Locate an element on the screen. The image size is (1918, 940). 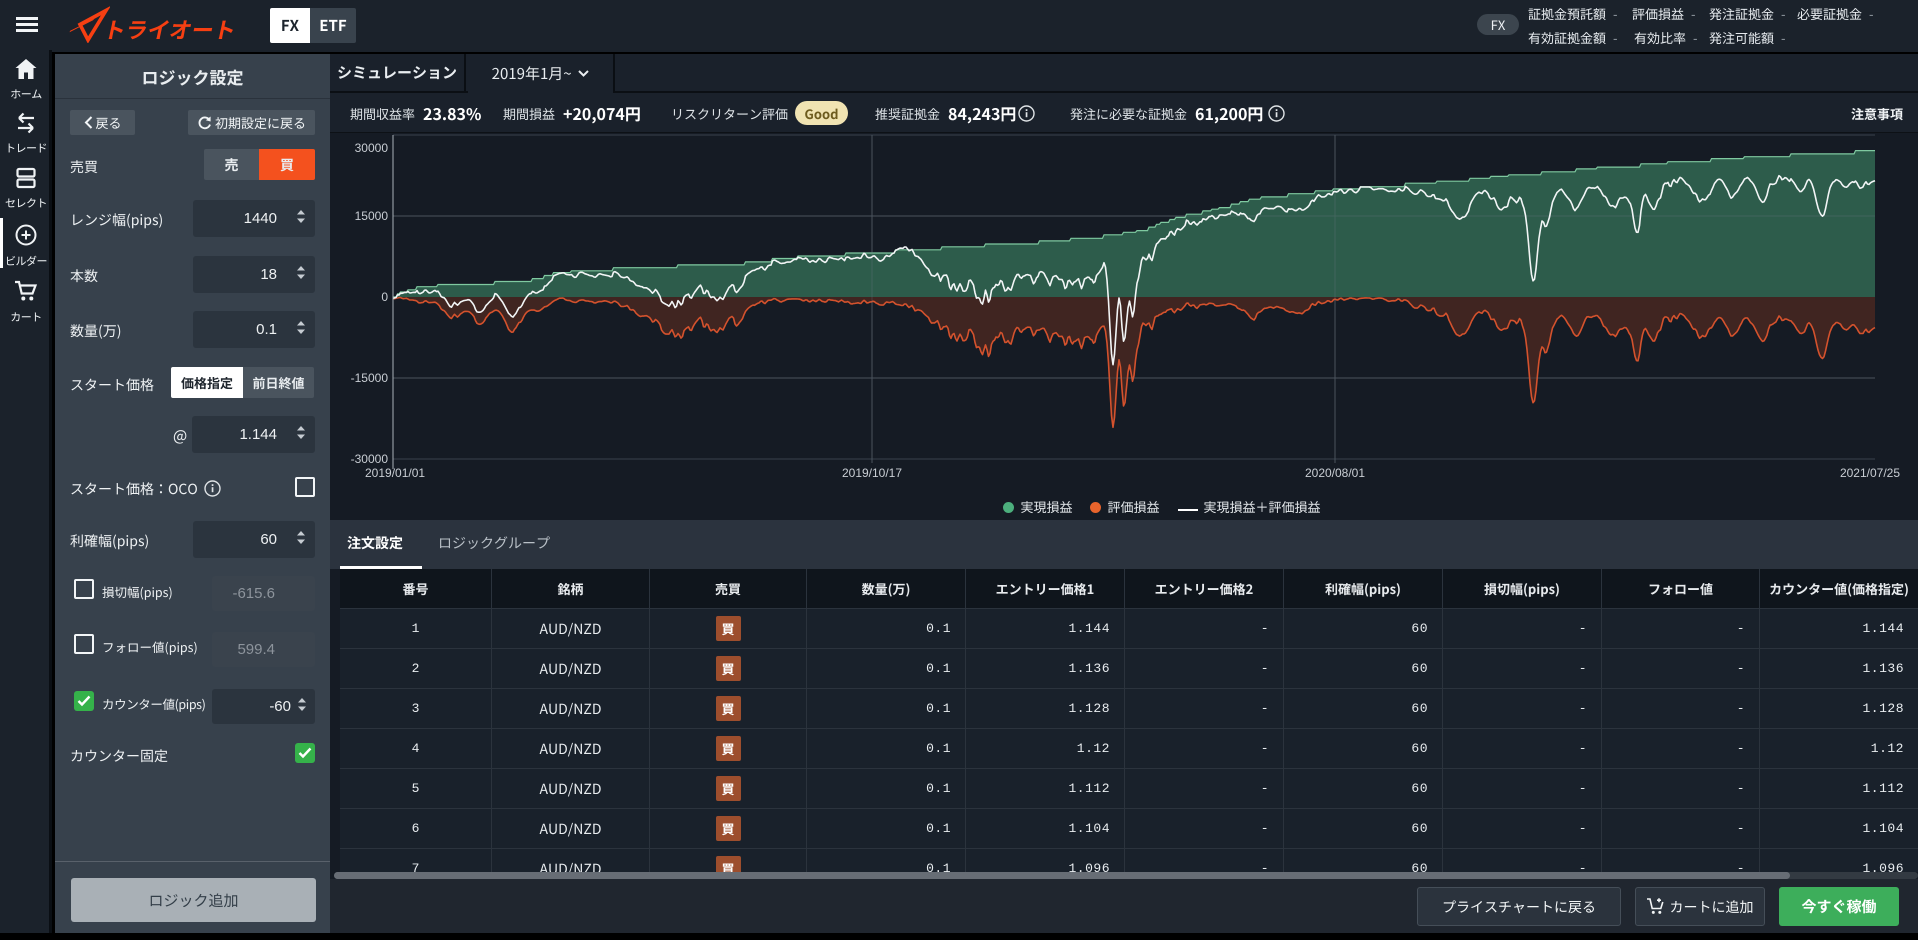
svg-text: 15000 is located at coordinates (372, 216).